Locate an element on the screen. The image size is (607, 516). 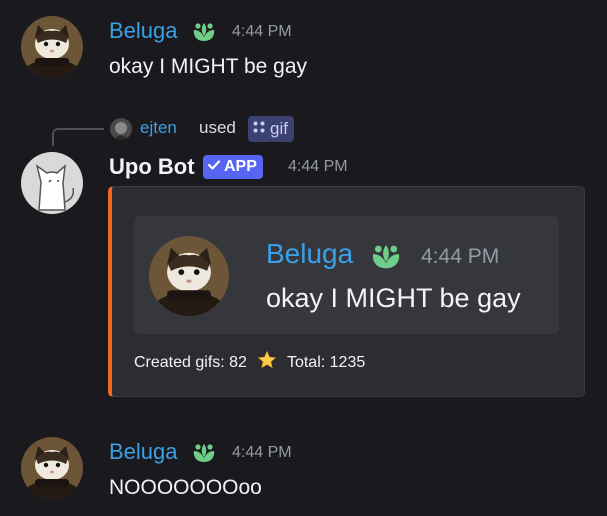
slash-command-icon is located at coordinates (259, 129).